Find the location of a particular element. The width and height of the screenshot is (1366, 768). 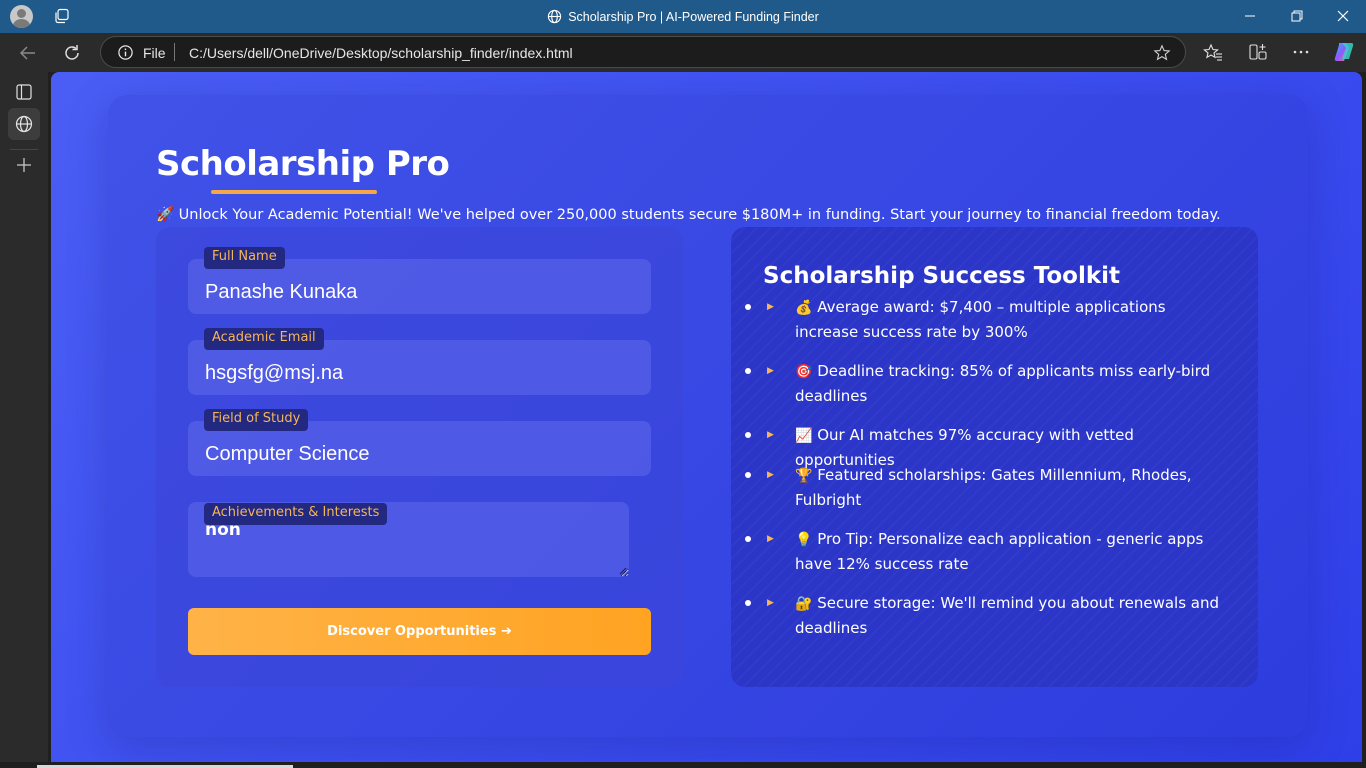

field-of-study-label: Field of Study is located at coordinates (256, 420).